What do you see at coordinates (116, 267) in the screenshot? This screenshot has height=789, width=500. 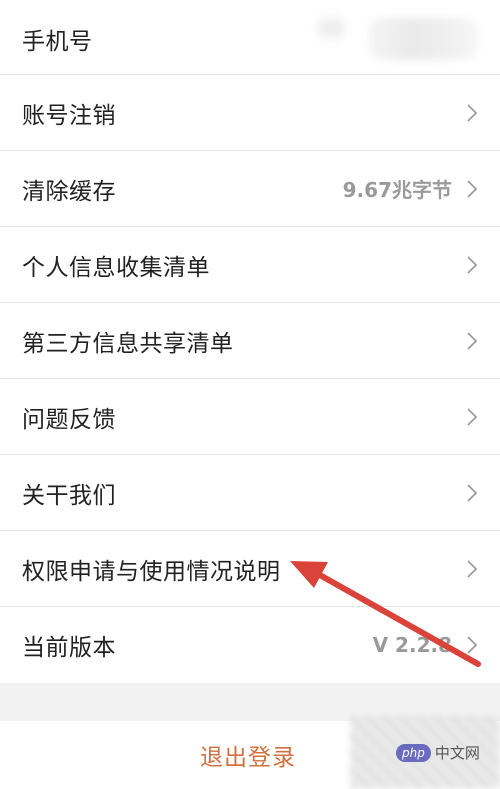 I see `settings-item-label: 个人信息收集清单` at bounding box center [116, 267].